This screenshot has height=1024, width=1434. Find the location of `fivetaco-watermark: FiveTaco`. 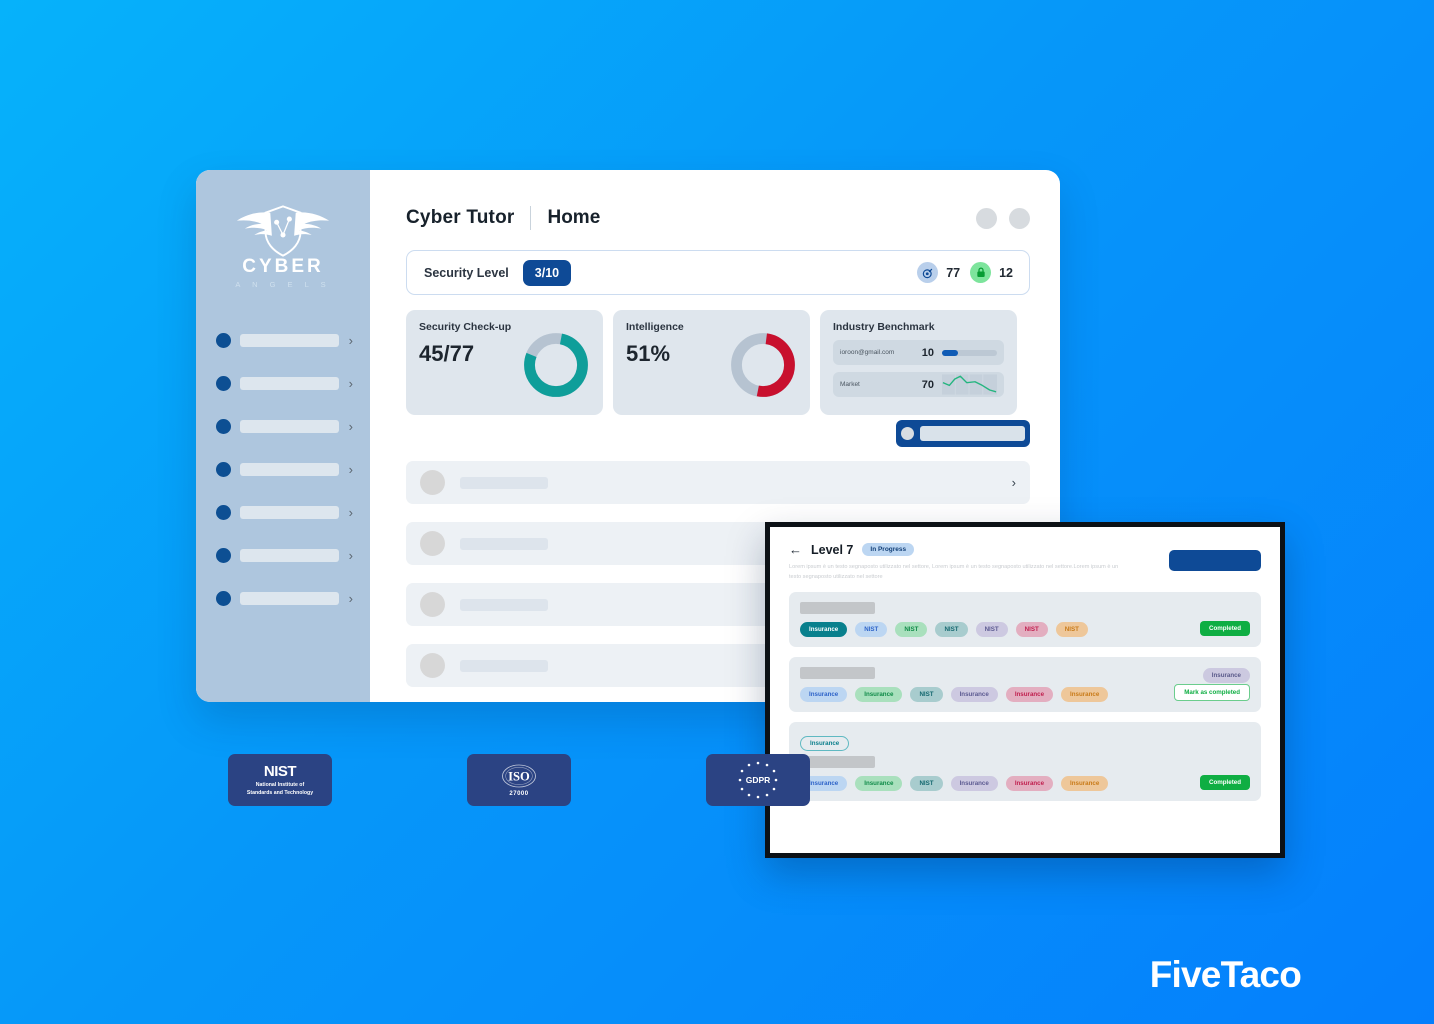

fivetaco-watermark: FiveTaco is located at coordinates (1225, 974).